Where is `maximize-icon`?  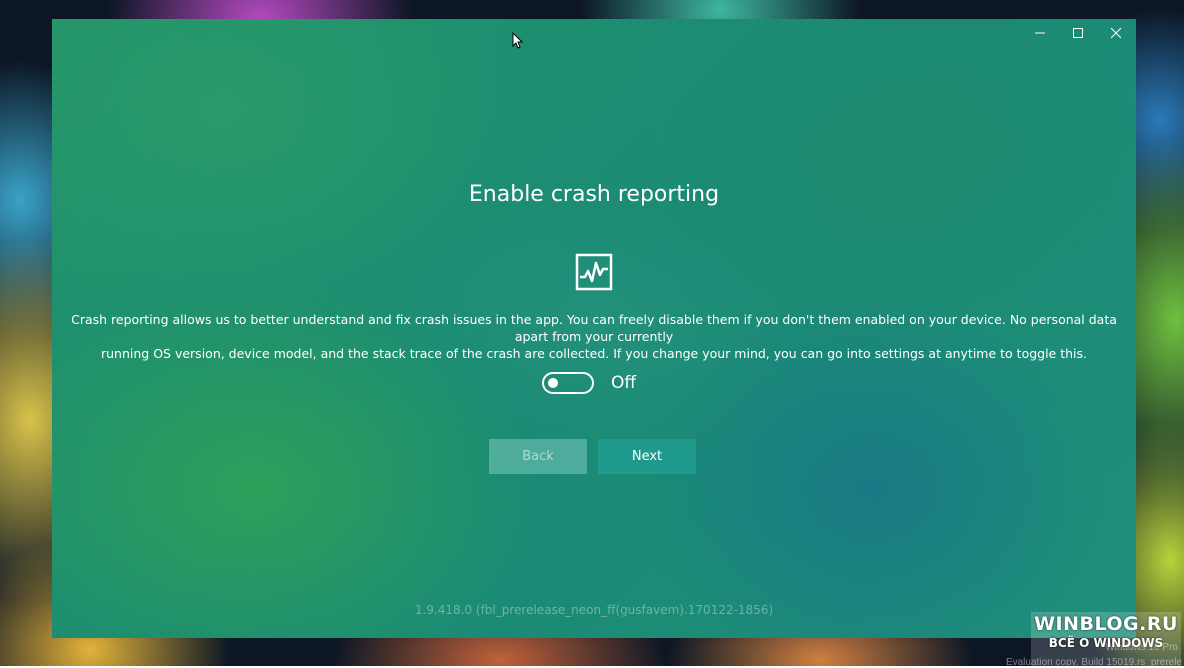 maximize-icon is located at coordinates (1078, 33).